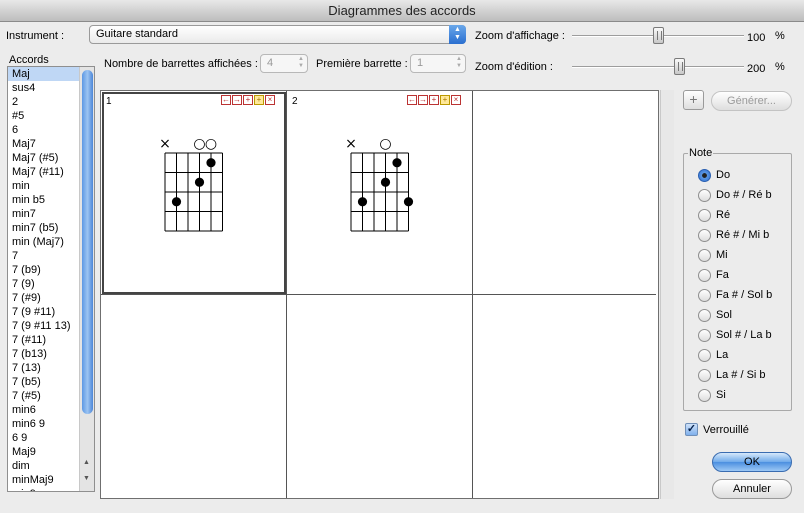 This screenshot has height=513, width=804. What do you see at coordinates (743, 235) in the screenshot?
I see `note-radio-label: Ré # / Mi b` at bounding box center [743, 235].